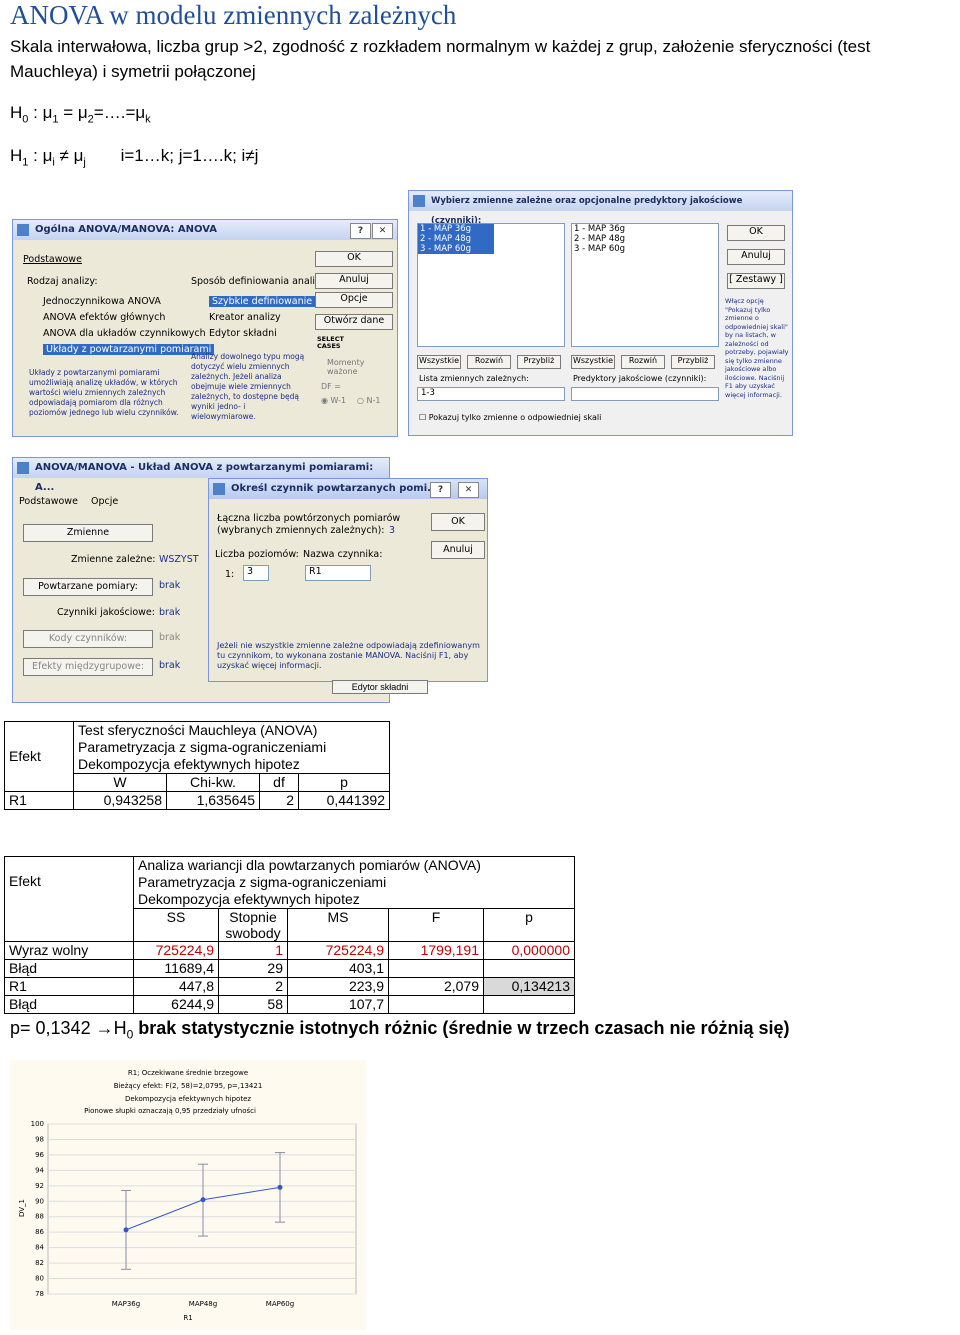  Describe the element at coordinates (243, 333) in the screenshot. I see `method-option-3: Edytor składni` at that location.